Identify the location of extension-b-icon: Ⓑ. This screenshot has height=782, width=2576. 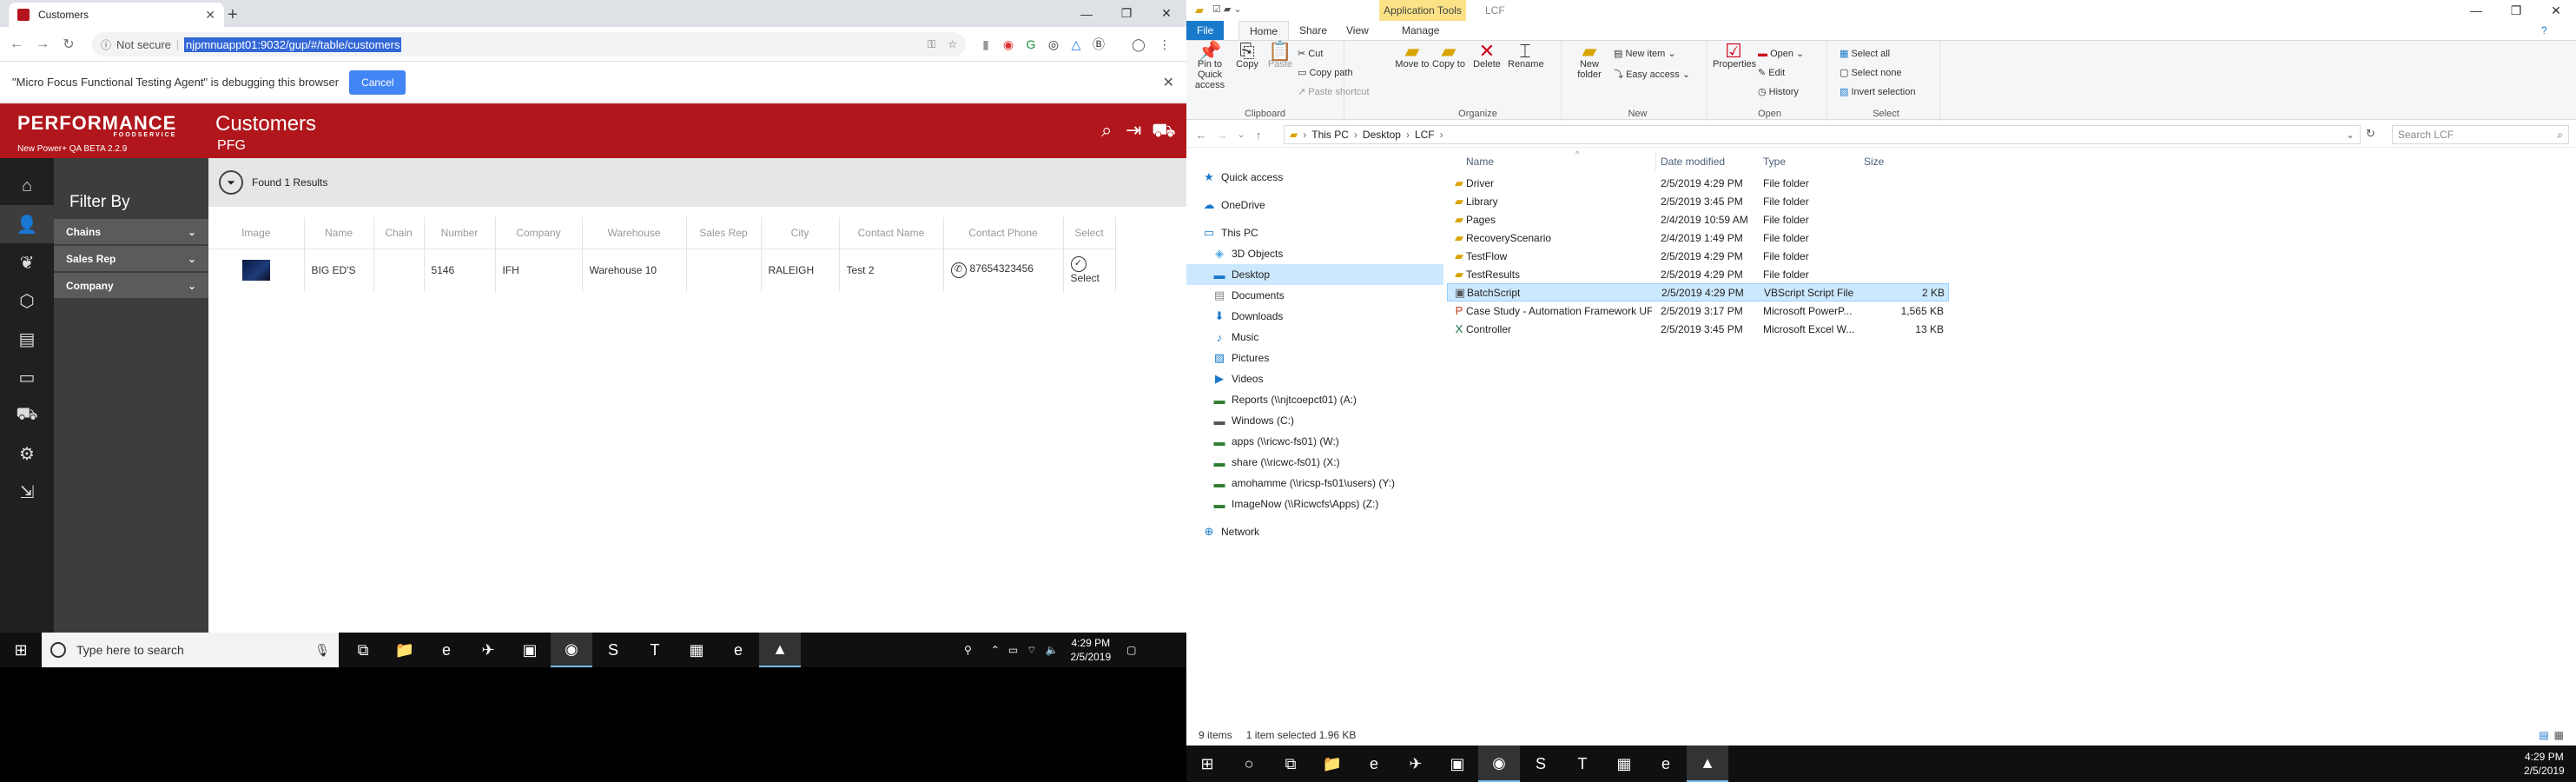
(1098, 45).